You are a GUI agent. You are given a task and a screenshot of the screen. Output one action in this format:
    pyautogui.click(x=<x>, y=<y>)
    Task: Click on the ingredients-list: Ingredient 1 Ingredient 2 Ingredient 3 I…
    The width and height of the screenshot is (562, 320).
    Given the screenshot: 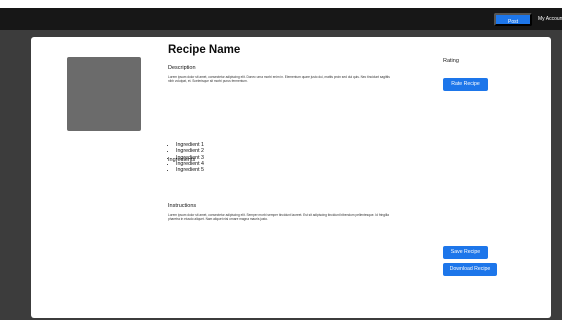 What is the action you would take?
    pyautogui.click(x=187, y=157)
    